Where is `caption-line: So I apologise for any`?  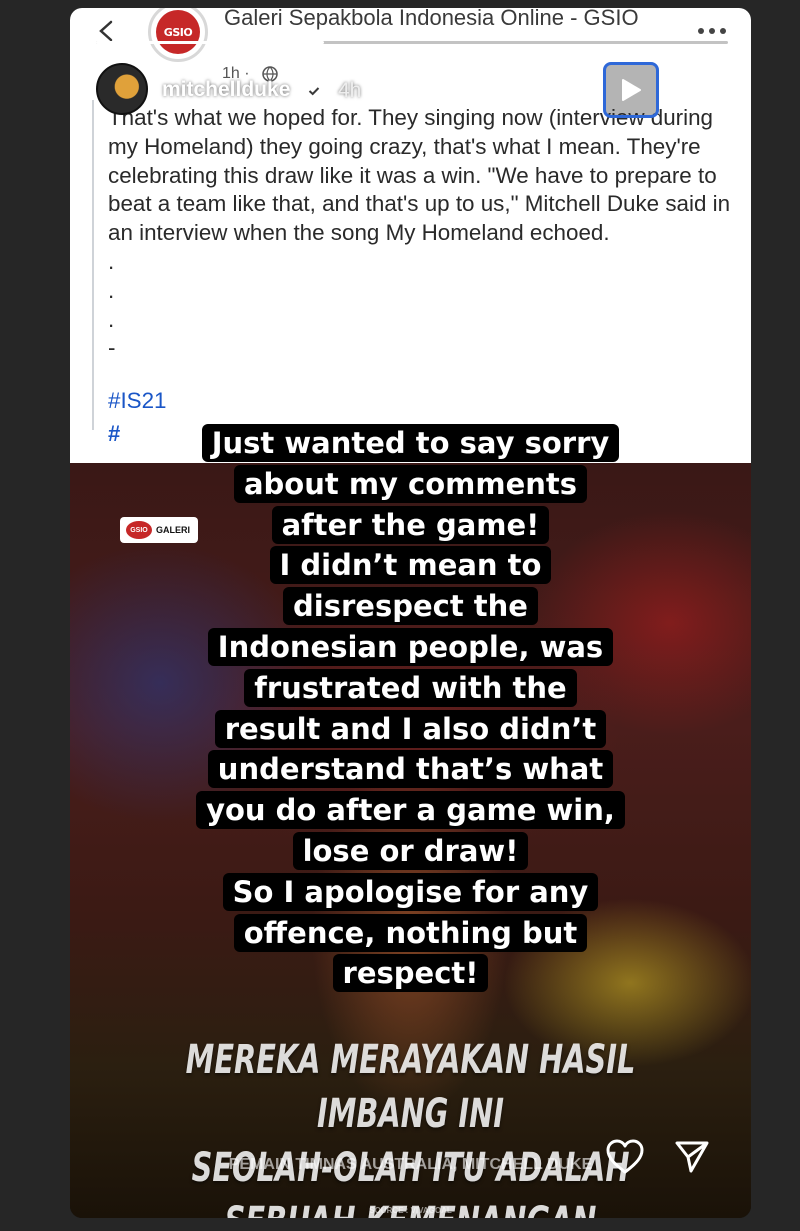 caption-line: So I apologise for any is located at coordinates (410, 892).